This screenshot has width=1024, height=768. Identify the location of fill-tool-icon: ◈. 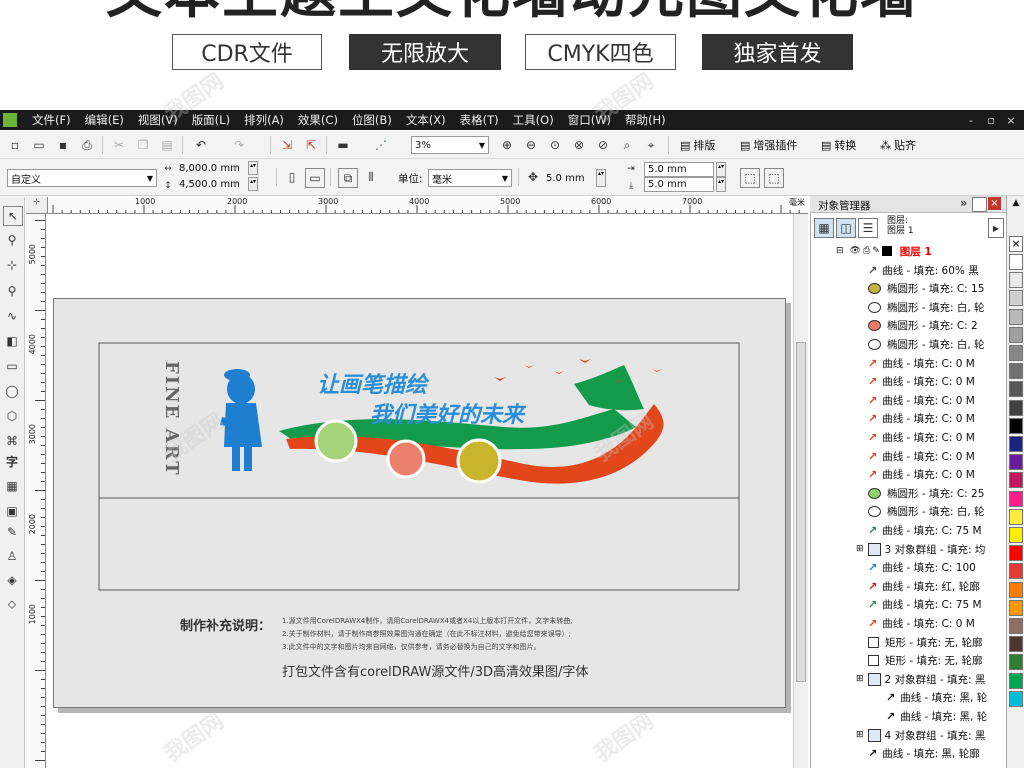
(12, 580).